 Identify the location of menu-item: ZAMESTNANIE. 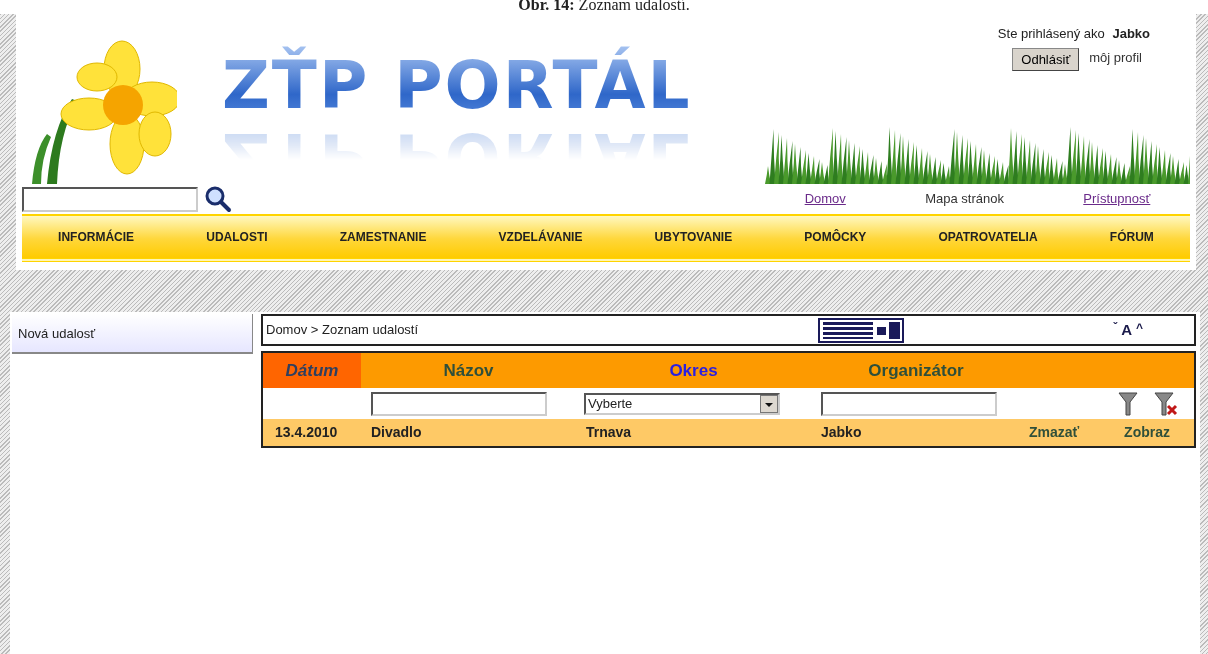
(383, 237).